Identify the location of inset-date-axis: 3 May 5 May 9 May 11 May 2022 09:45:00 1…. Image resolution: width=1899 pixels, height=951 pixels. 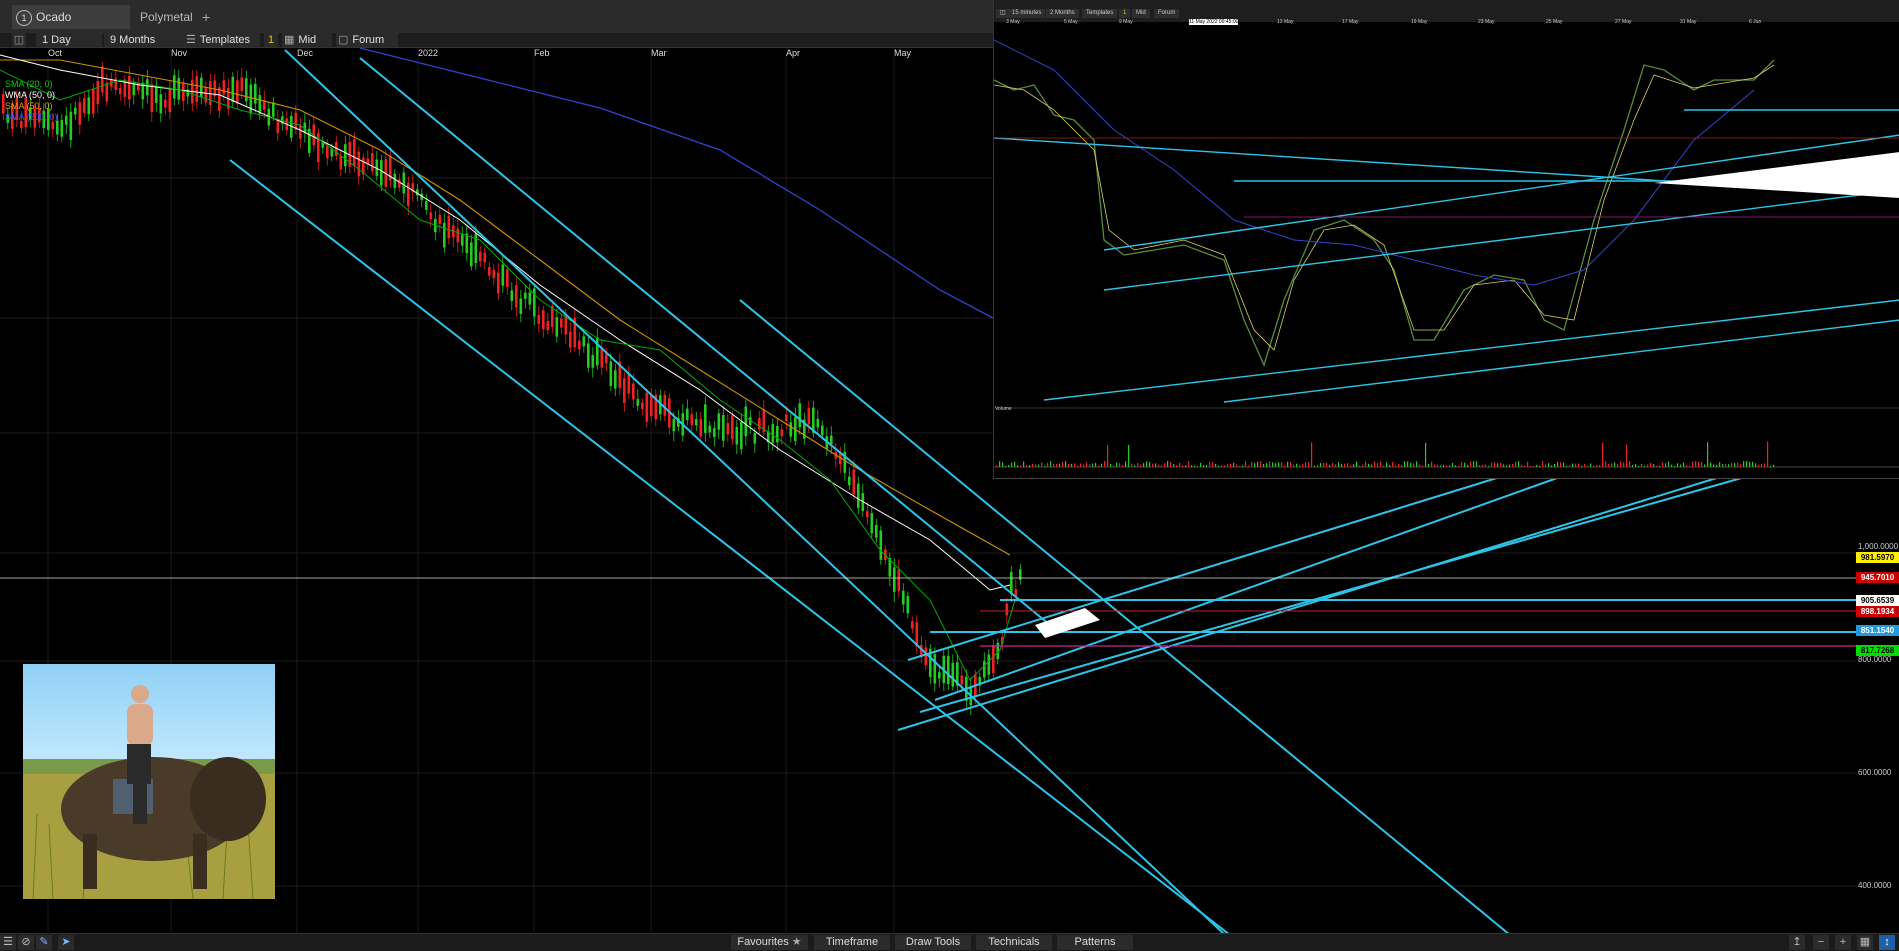
(1446, 23).